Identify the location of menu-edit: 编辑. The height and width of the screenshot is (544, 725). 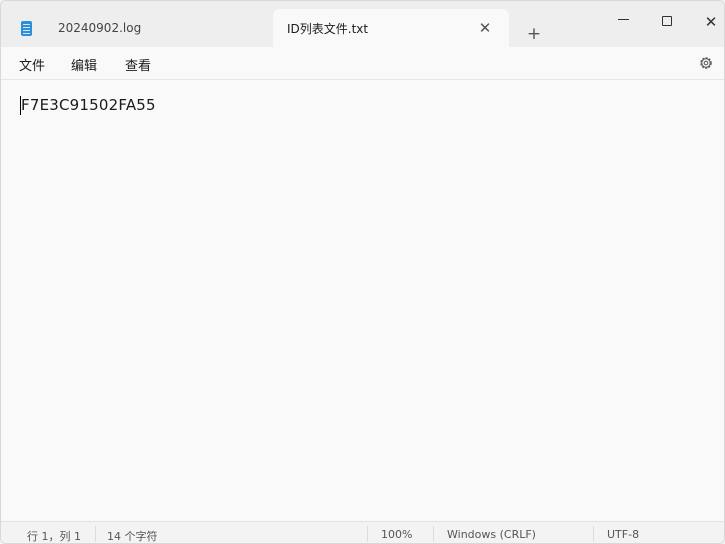
(84, 64).